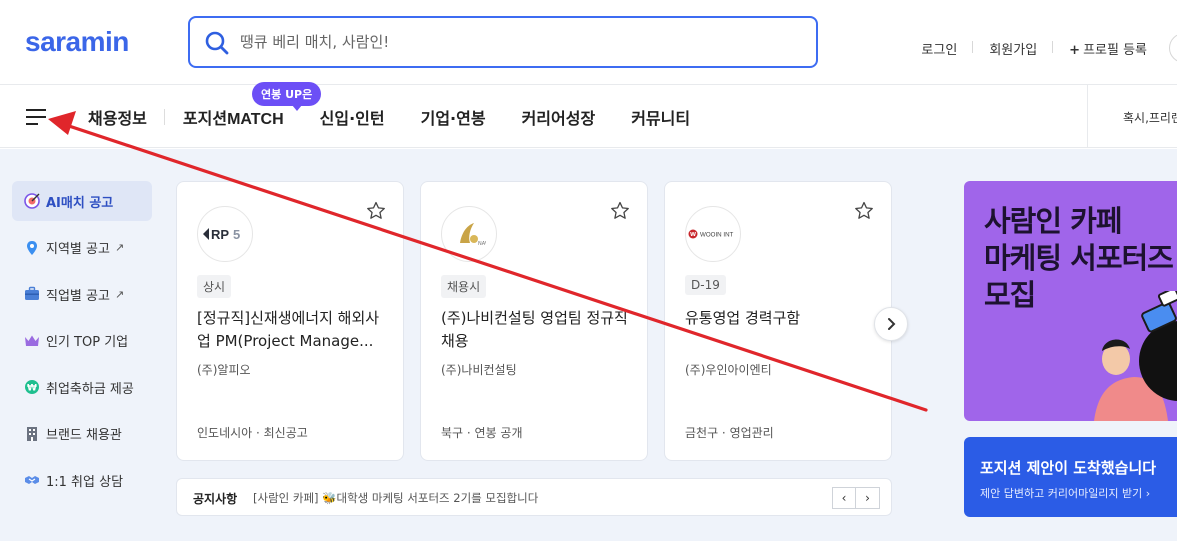  What do you see at coordinates (939, 48) in the screenshot?
I see `login-link: 로그인` at bounding box center [939, 48].